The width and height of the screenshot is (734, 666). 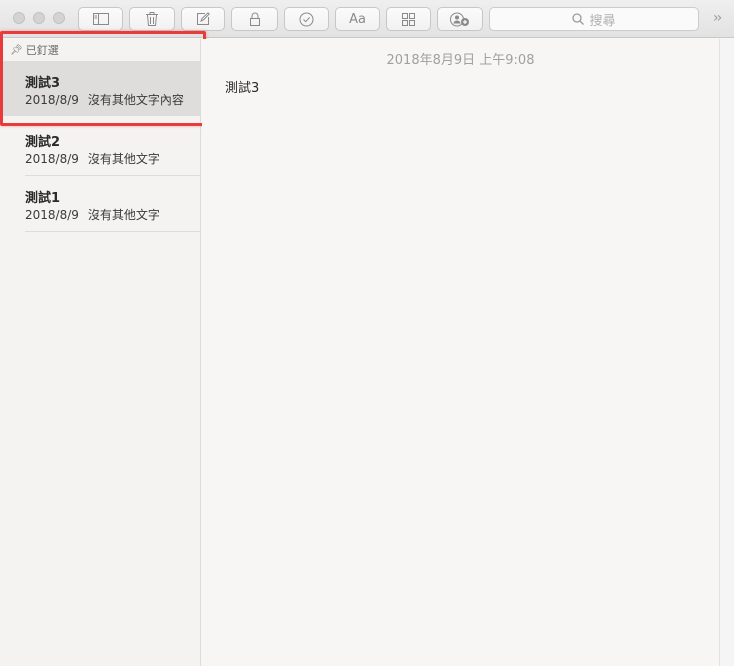 I want to click on delete-note-button, so click(x=152, y=19).